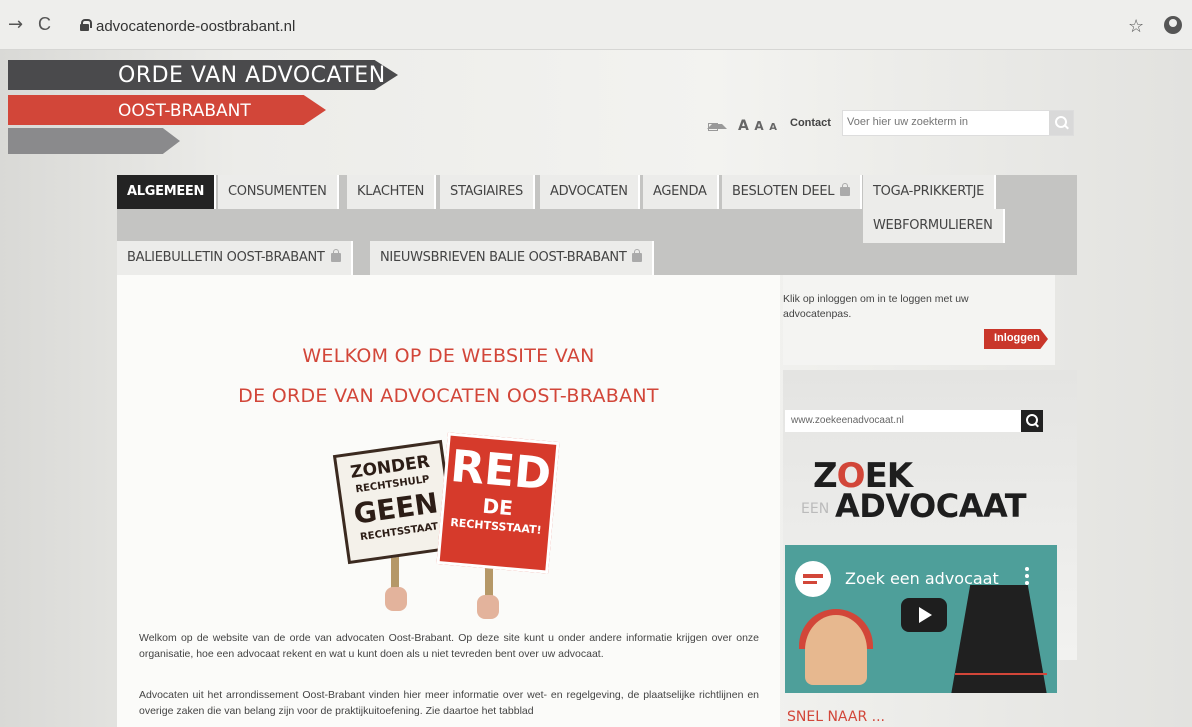 The image size is (1192, 727). I want to click on hand-left, so click(396, 599).